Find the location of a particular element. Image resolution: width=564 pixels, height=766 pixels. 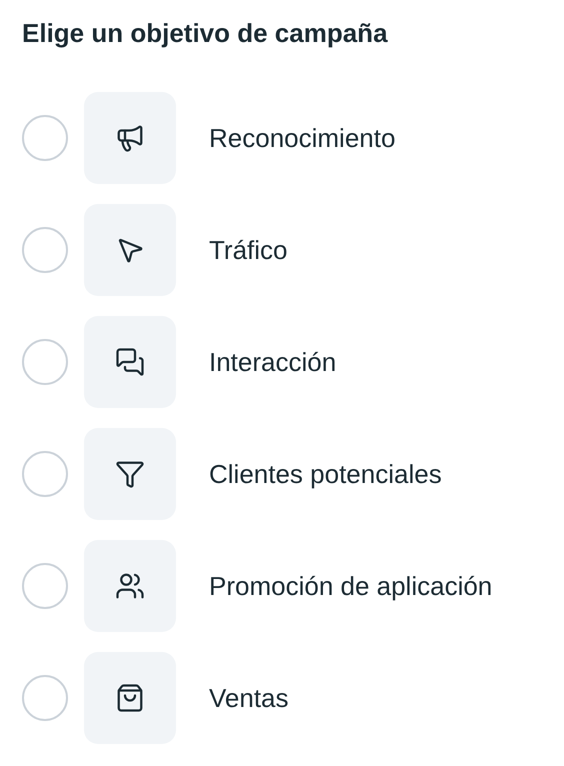

funnel-icon is located at coordinates (130, 474).